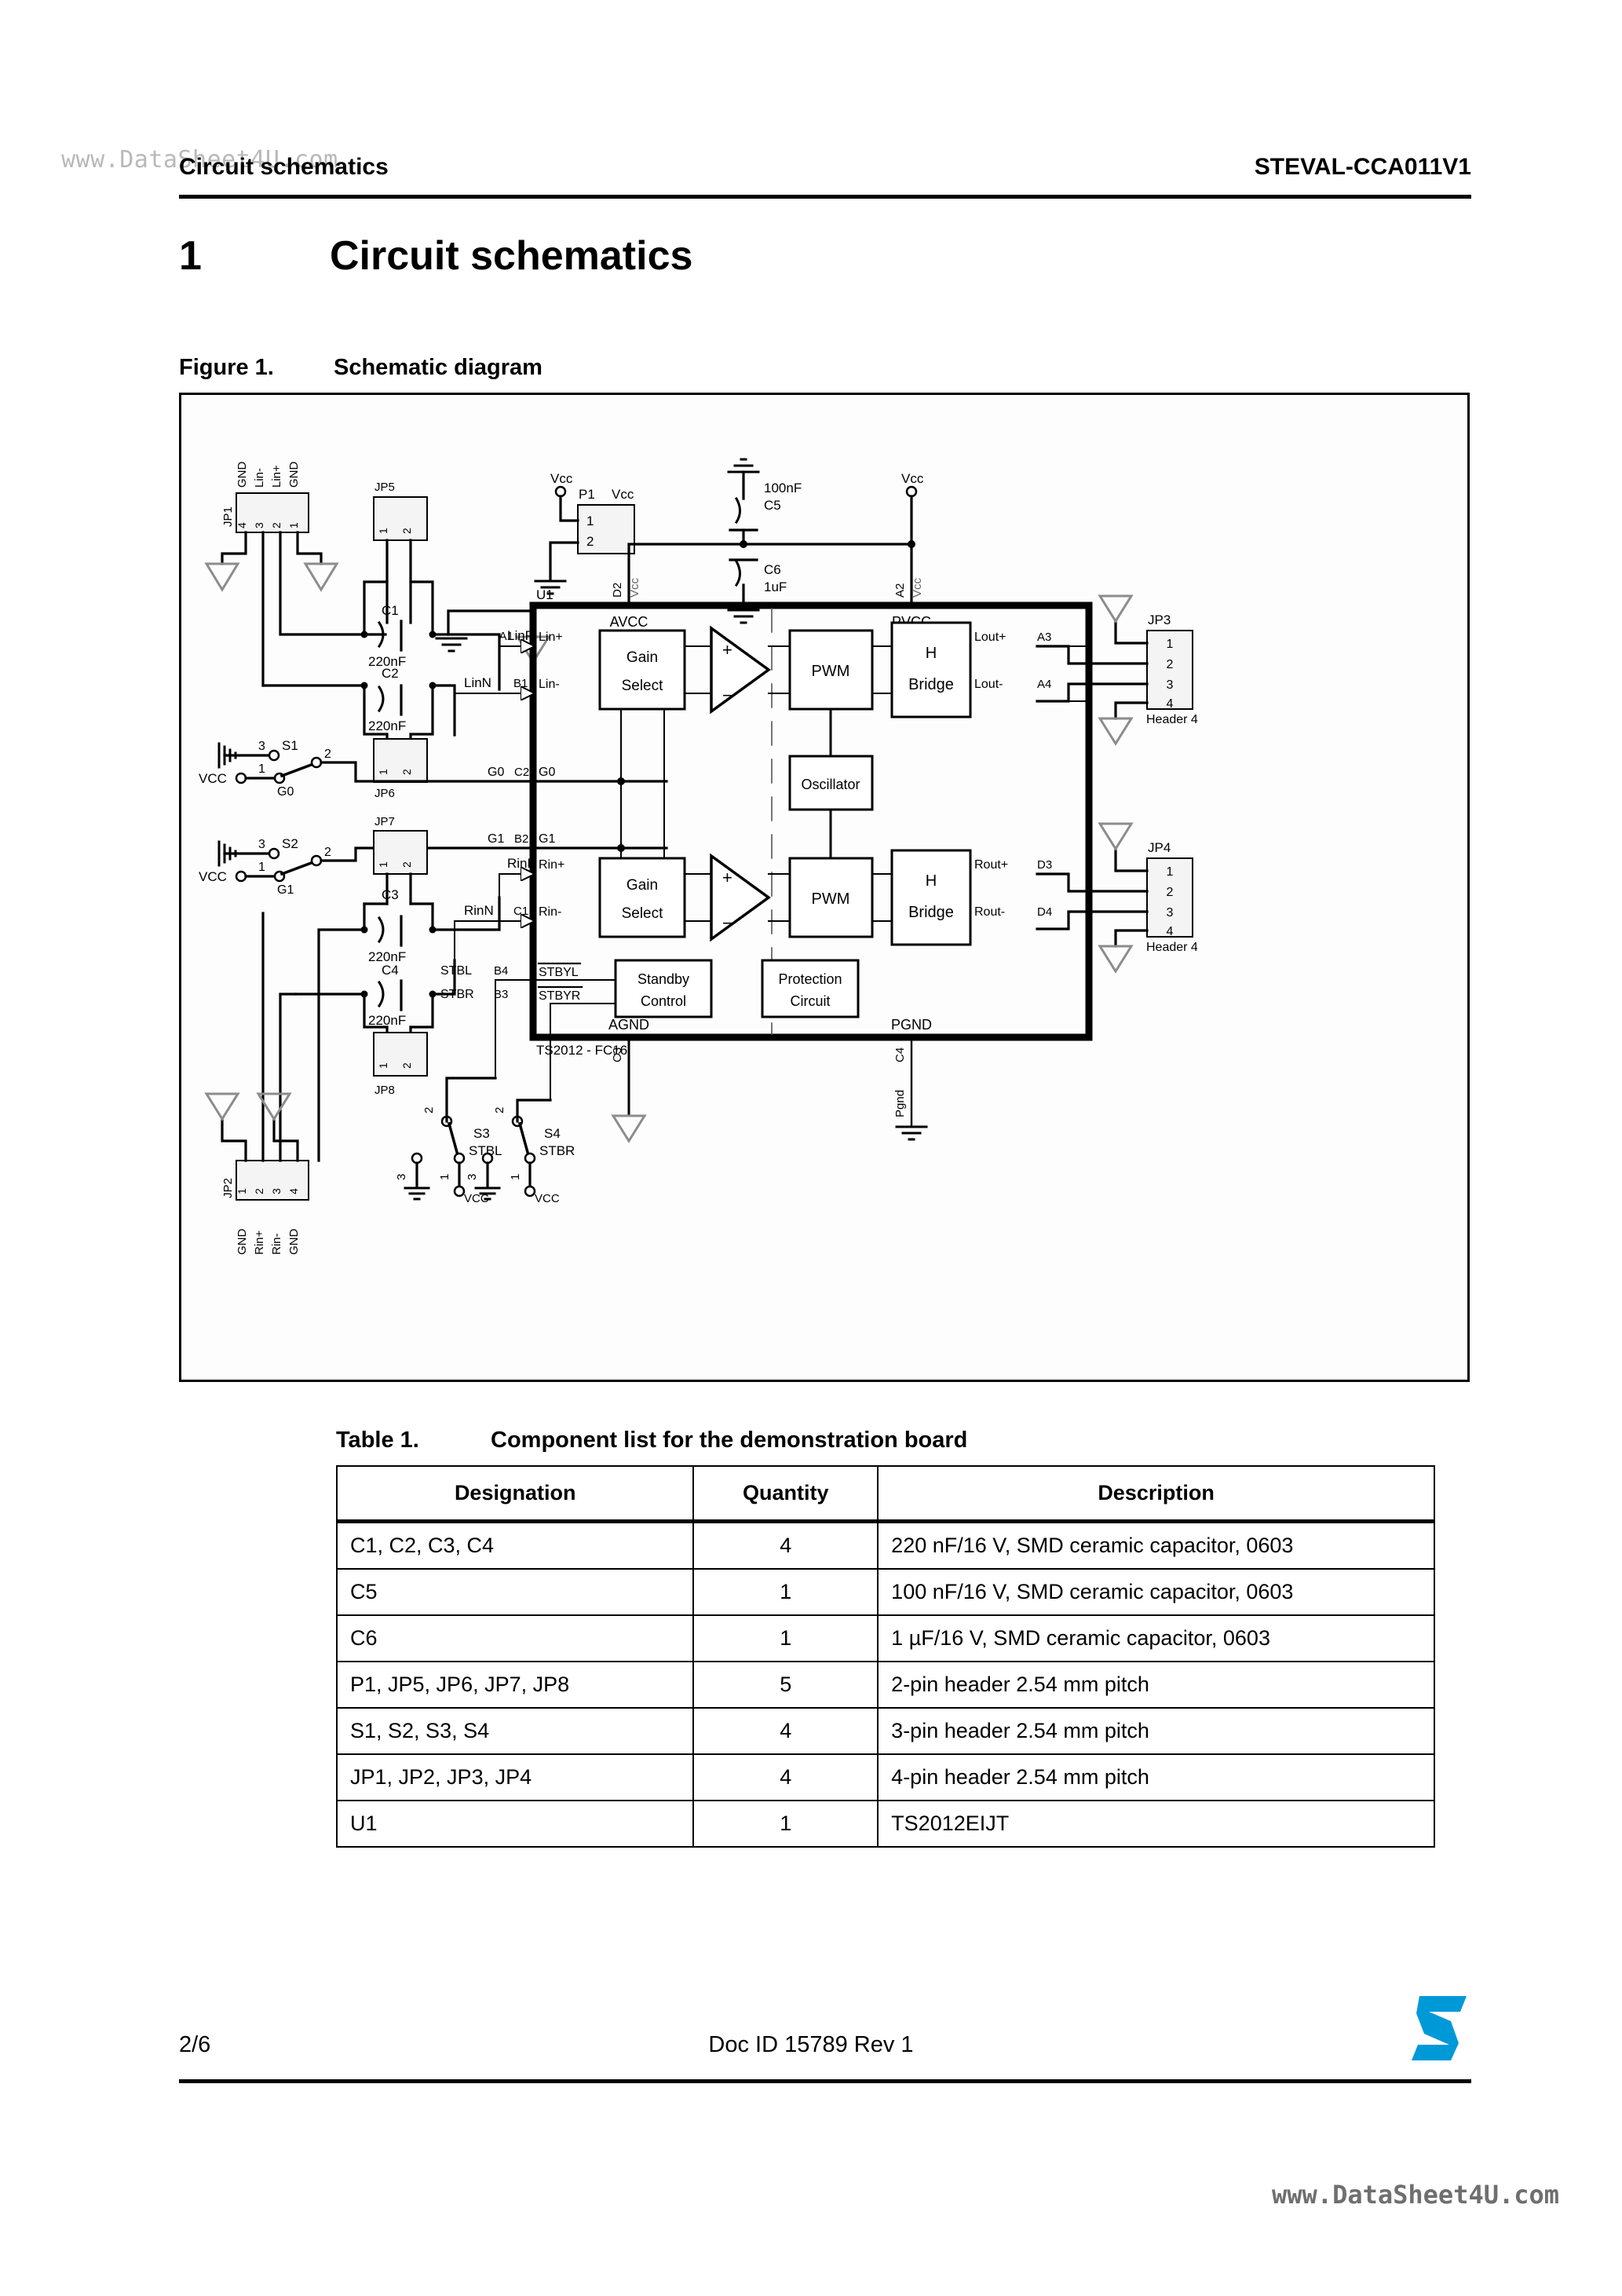  I want to click on pin-label-lin-pos: Lin+, so click(276, 476).